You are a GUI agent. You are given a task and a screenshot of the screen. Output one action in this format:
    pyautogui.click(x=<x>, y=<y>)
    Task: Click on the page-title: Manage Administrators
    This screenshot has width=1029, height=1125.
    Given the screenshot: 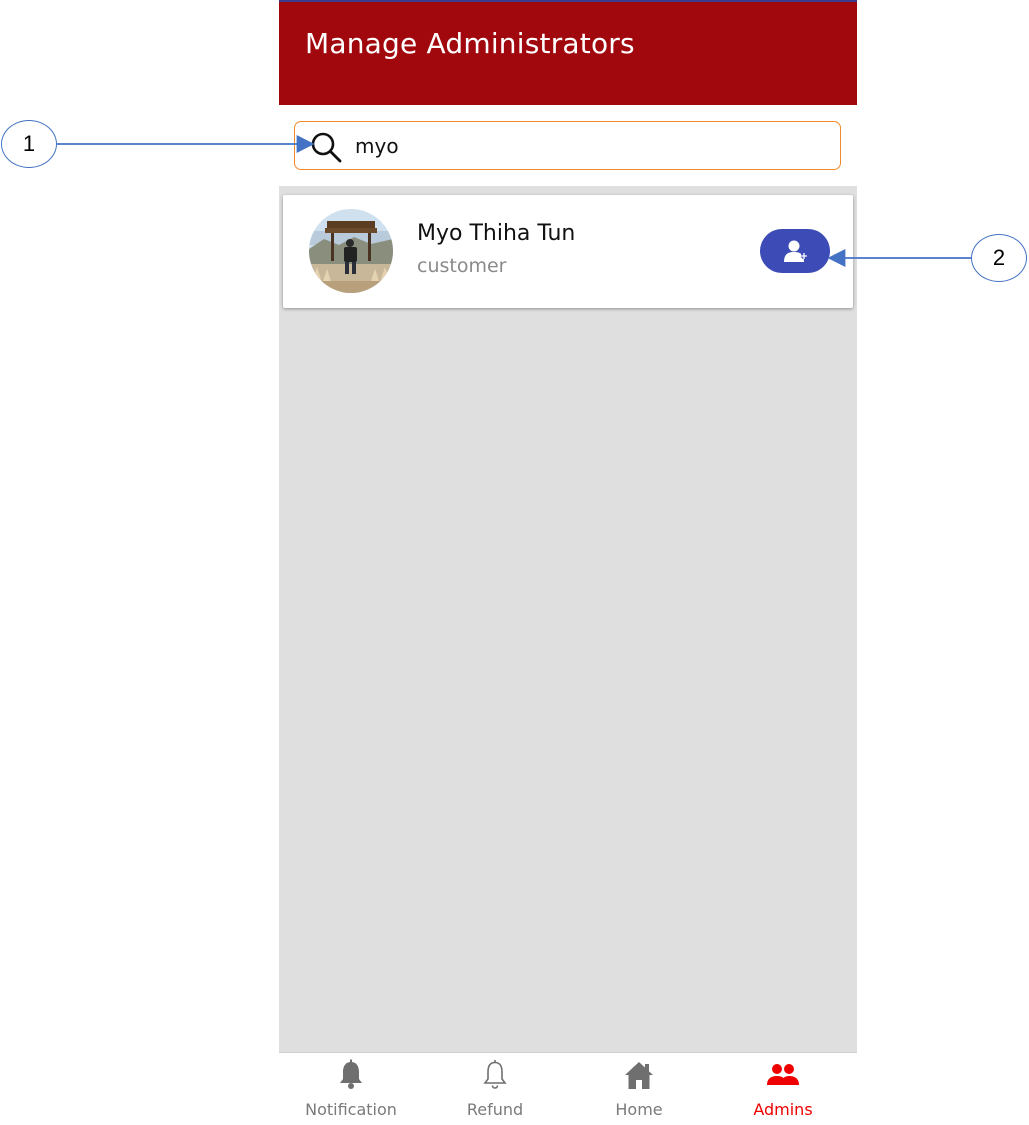 What is the action you would take?
    pyautogui.click(x=470, y=43)
    